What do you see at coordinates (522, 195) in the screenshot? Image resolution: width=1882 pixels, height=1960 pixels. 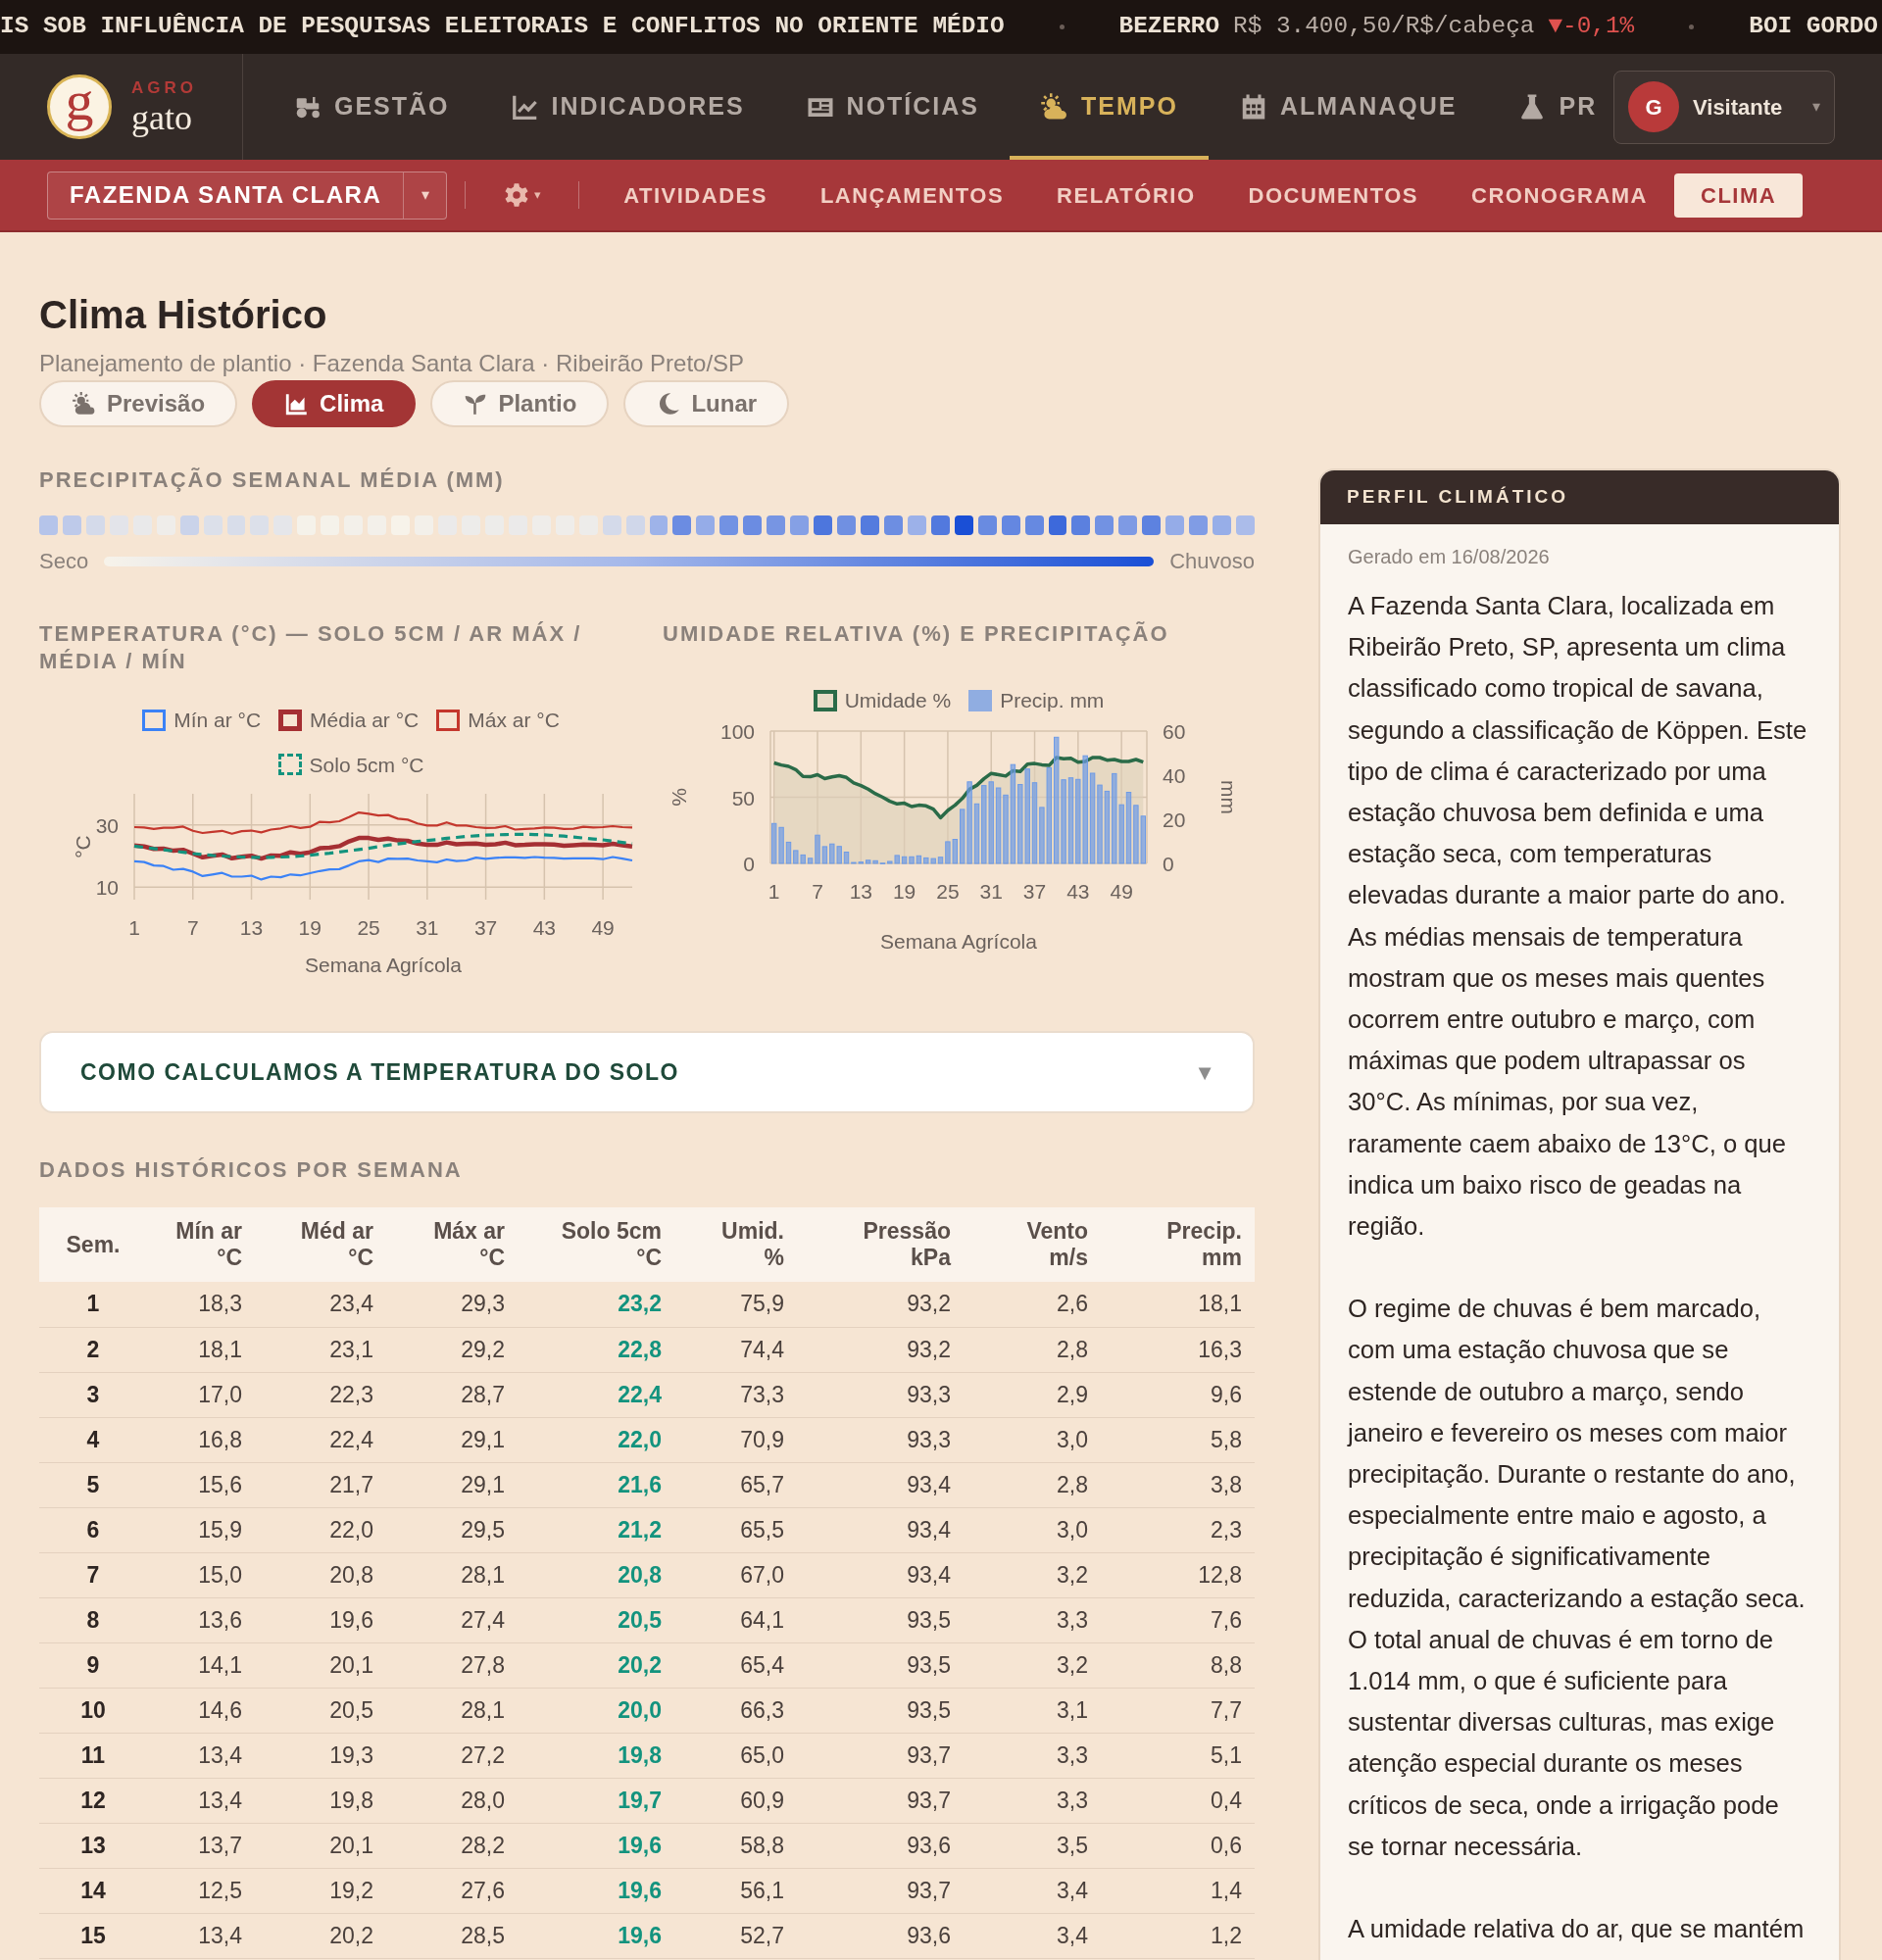 I see `settings-button: ▾` at bounding box center [522, 195].